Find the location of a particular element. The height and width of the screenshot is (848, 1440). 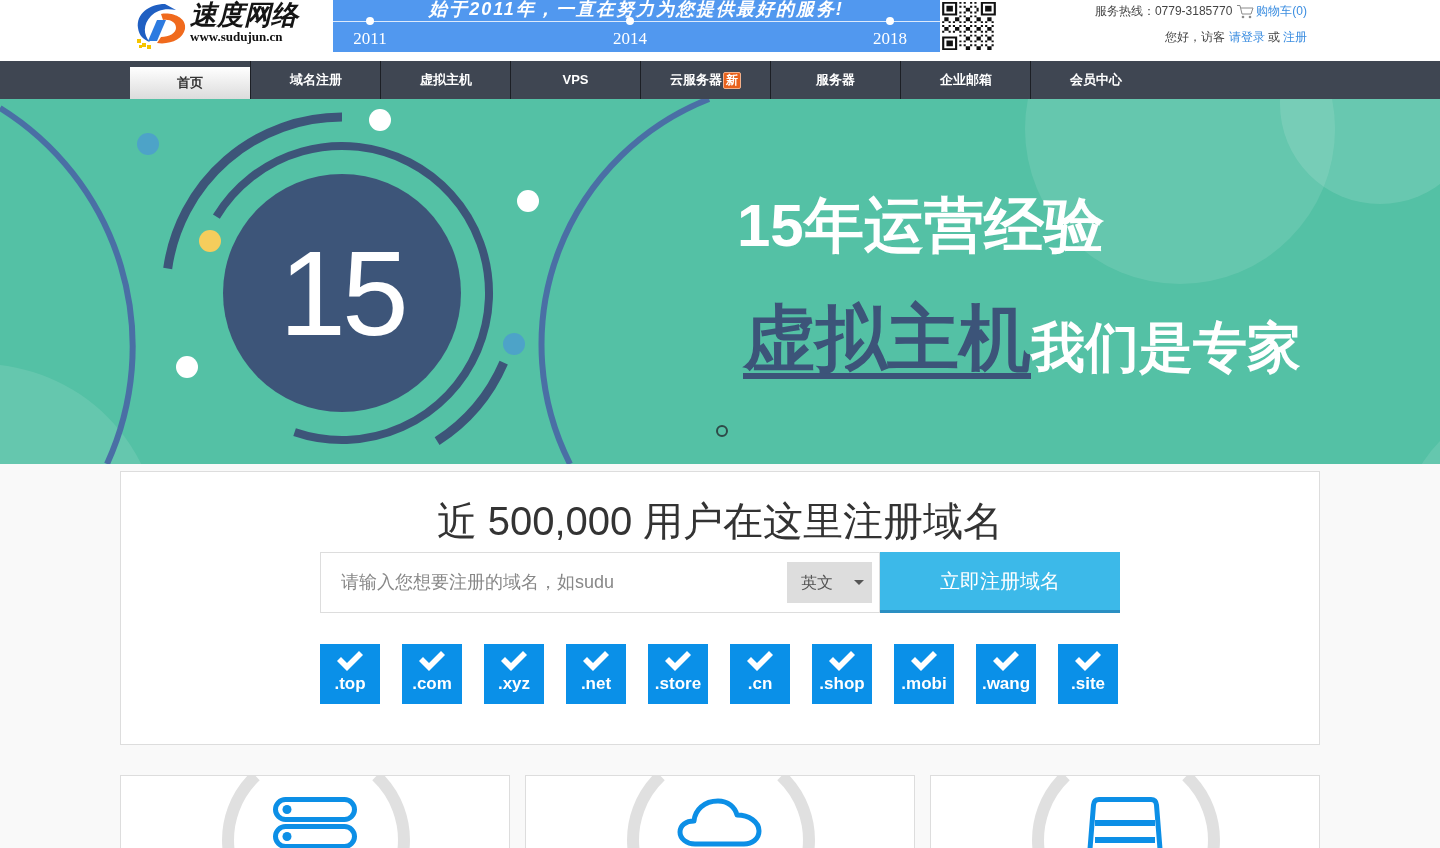

language-select: 英文 is located at coordinates (829, 582).